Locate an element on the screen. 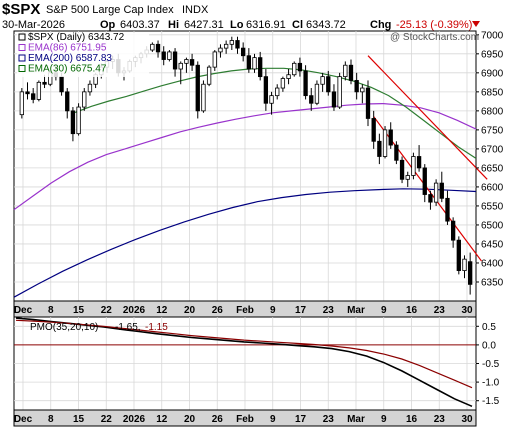 Image resolution: width=520 pixels, height=430 pixels. chart-name: S&P 500 Large Cap Index is located at coordinates (110, 10).